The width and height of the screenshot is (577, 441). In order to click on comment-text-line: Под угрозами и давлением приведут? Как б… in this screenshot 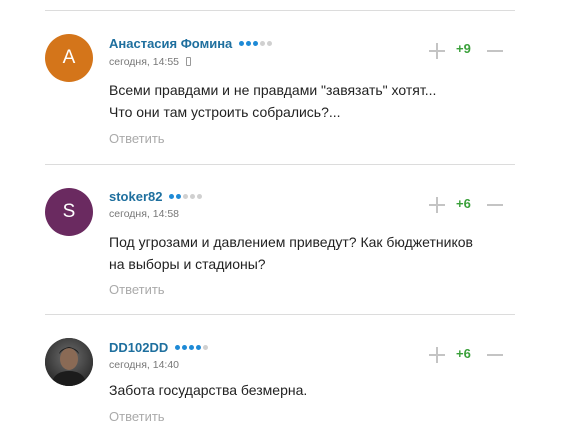, I will do `click(291, 242)`.